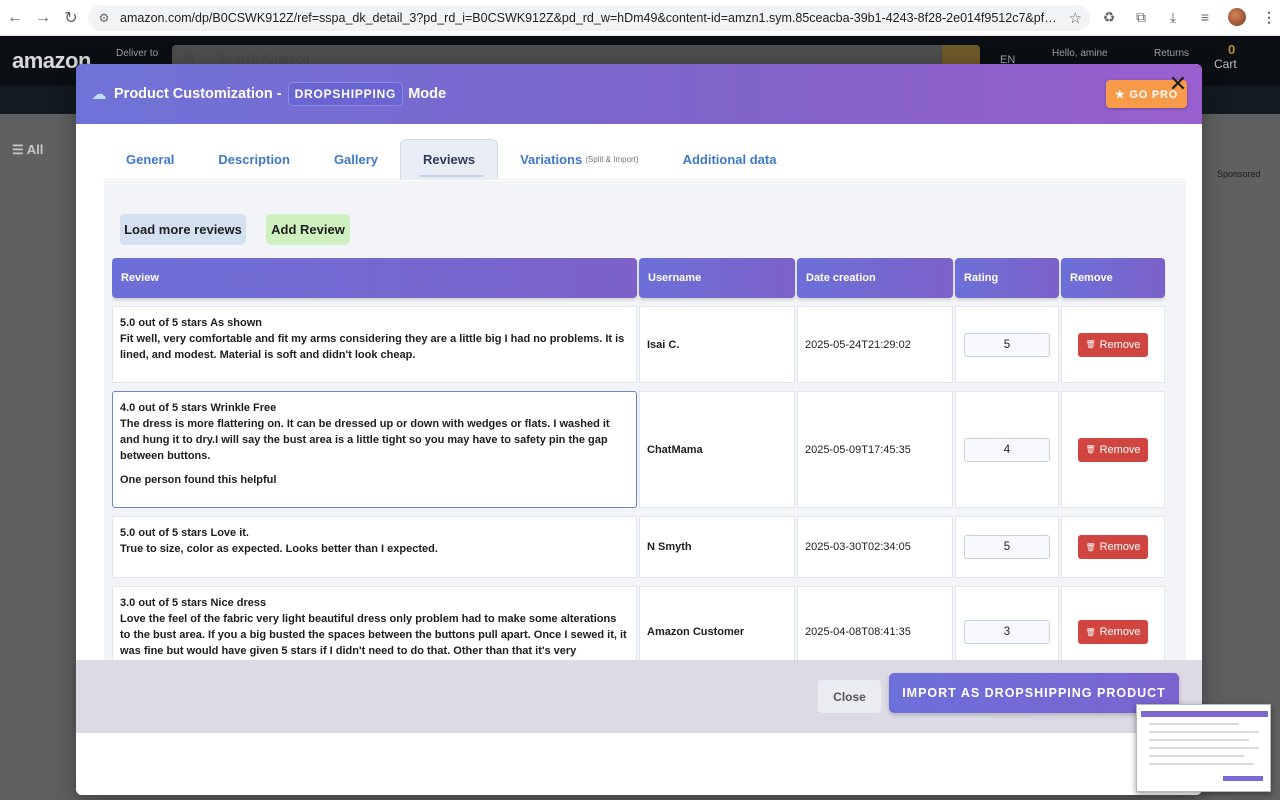 This screenshot has width=1280, height=800. Describe the element at coordinates (849, 696) in the screenshot. I see `close-button: Close` at that location.